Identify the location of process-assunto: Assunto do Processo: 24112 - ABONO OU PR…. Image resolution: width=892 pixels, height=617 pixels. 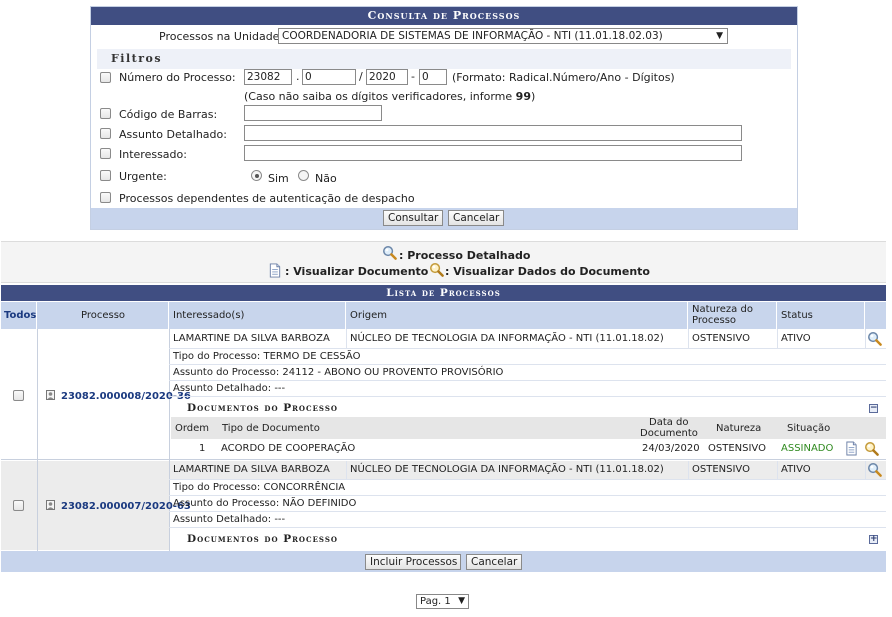
(338, 372).